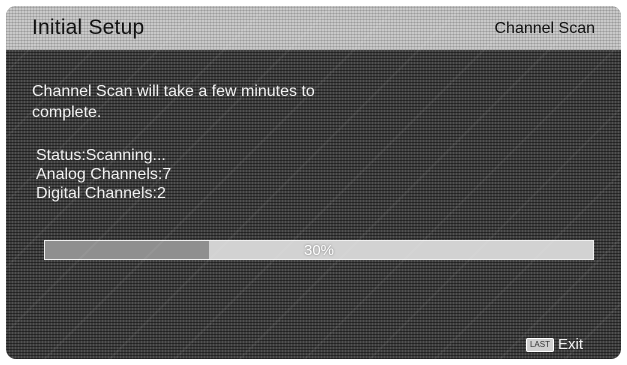  What do you see at coordinates (313, 28) in the screenshot?
I see `title-bar: Initial Setup Channel Scan` at bounding box center [313, 28].